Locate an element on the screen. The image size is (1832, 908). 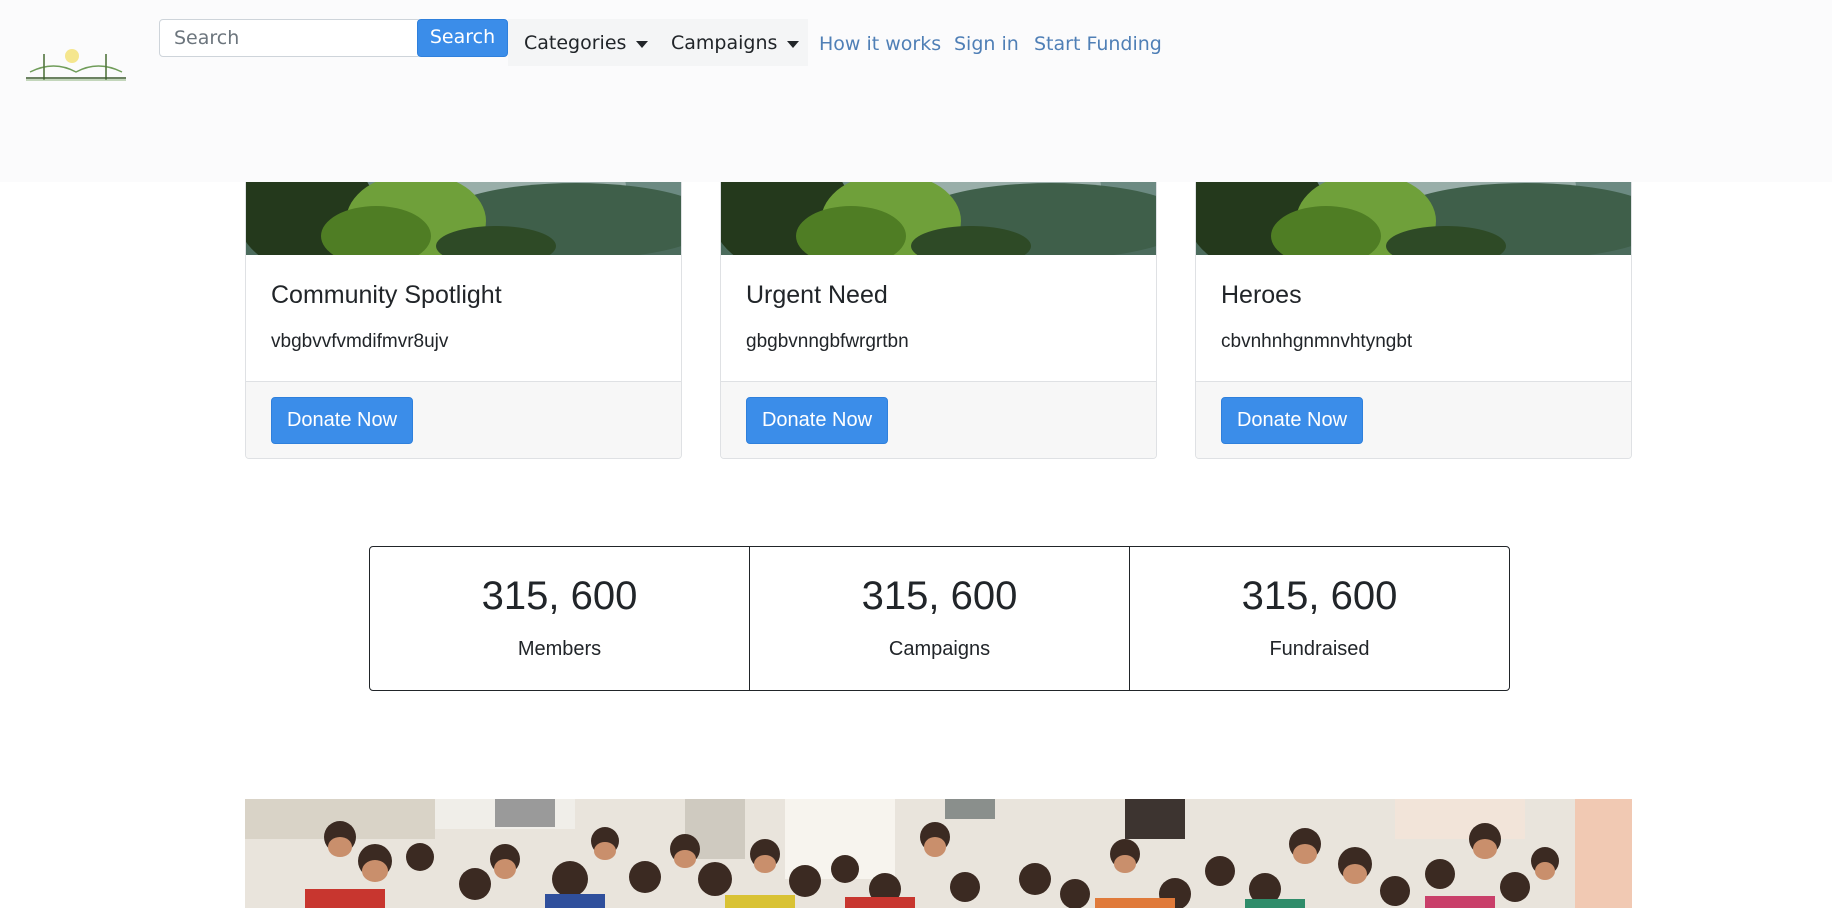
campaigns-label: Campaigns is located at coordinates (724, 43).